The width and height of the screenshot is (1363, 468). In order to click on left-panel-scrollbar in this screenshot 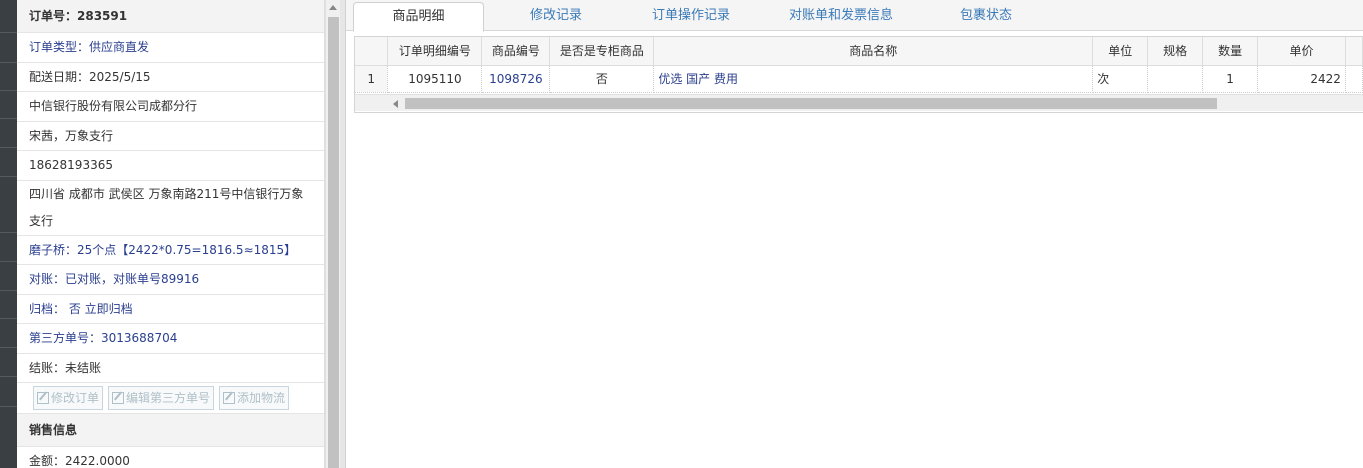, I will do `click(332, 234)`.